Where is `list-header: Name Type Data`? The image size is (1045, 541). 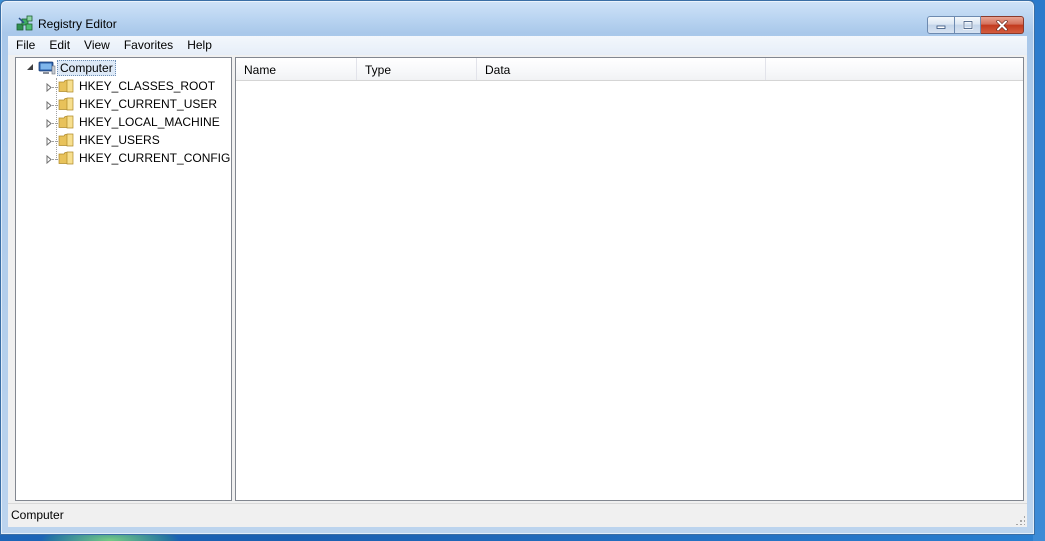
list-header: Name Type Data is located at coordinates (629, 69).